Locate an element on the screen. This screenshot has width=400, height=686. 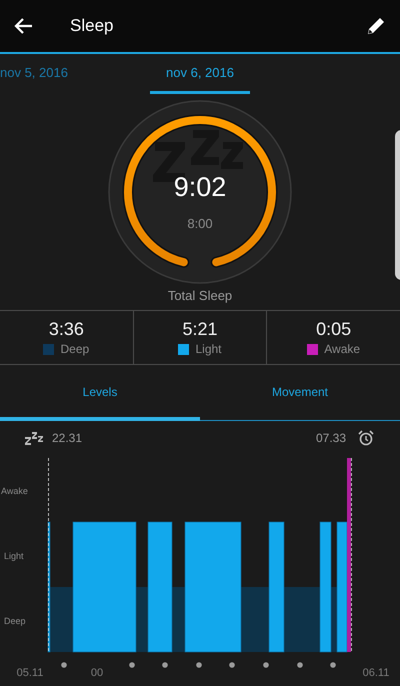
sleep-icon is located at coordinates (34, 438).